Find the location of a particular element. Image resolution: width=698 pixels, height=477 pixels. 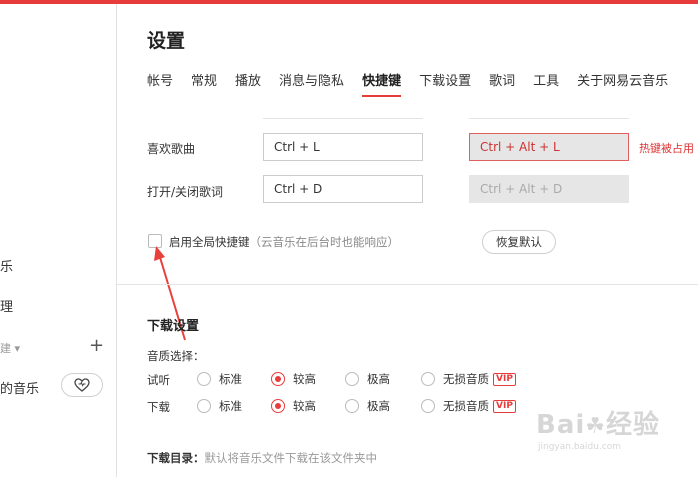

download-quality-lossless: 无损音质 VIP is located at coordinates (468, 406).